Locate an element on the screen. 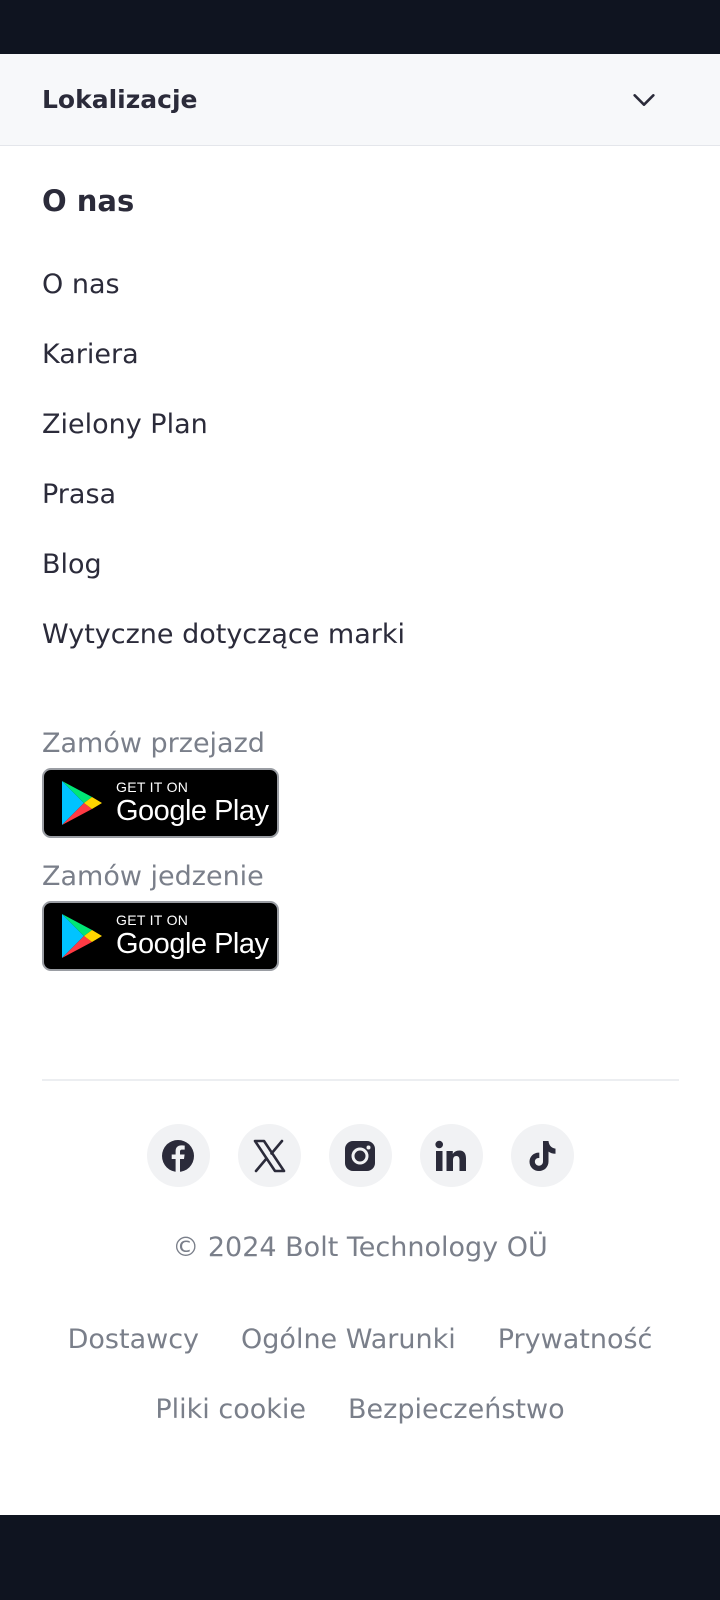  link-press: Prasa is located at coordinates (223, 513).